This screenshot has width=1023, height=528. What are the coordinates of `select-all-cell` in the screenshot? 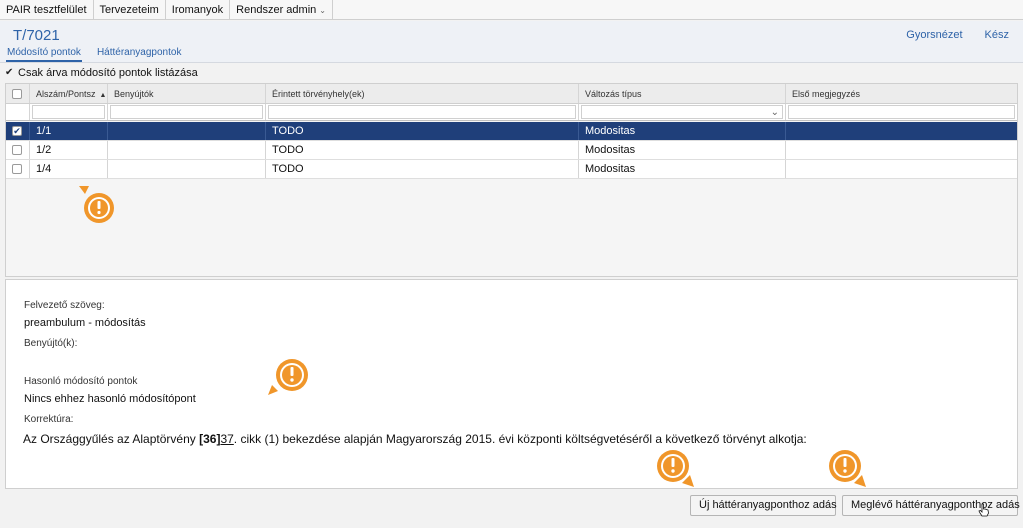 It's located at (18, 93).